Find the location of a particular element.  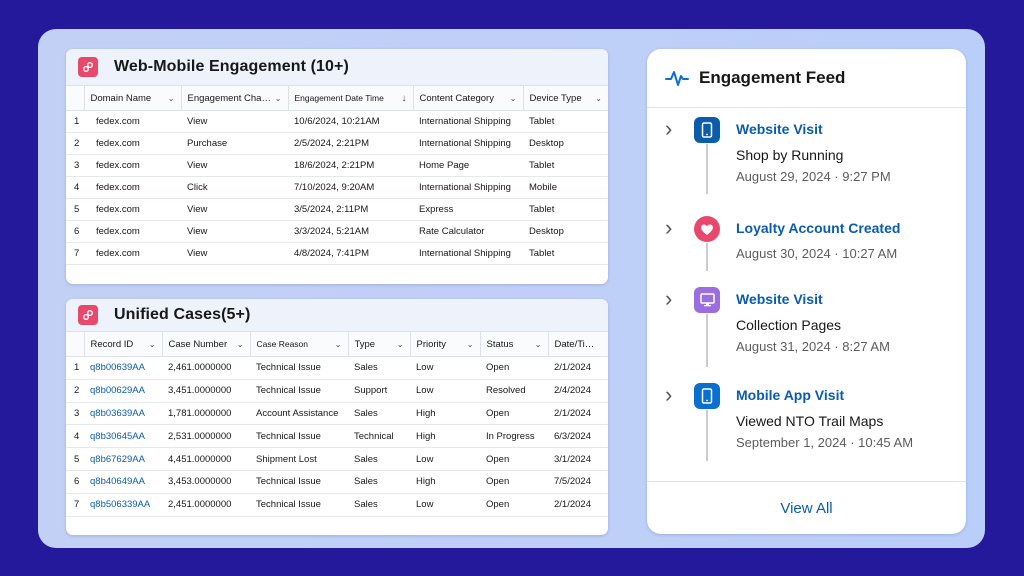

case-number-cell: 4,451.0000000 is located at coordinates (206, 459).